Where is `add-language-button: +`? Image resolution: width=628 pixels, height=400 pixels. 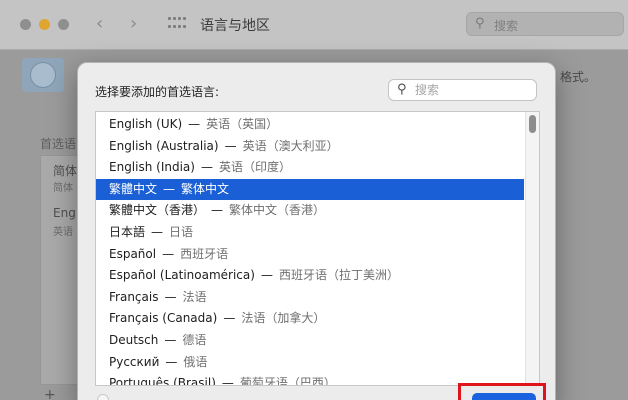
add-language-button: + is located at coordinates (50, 393).